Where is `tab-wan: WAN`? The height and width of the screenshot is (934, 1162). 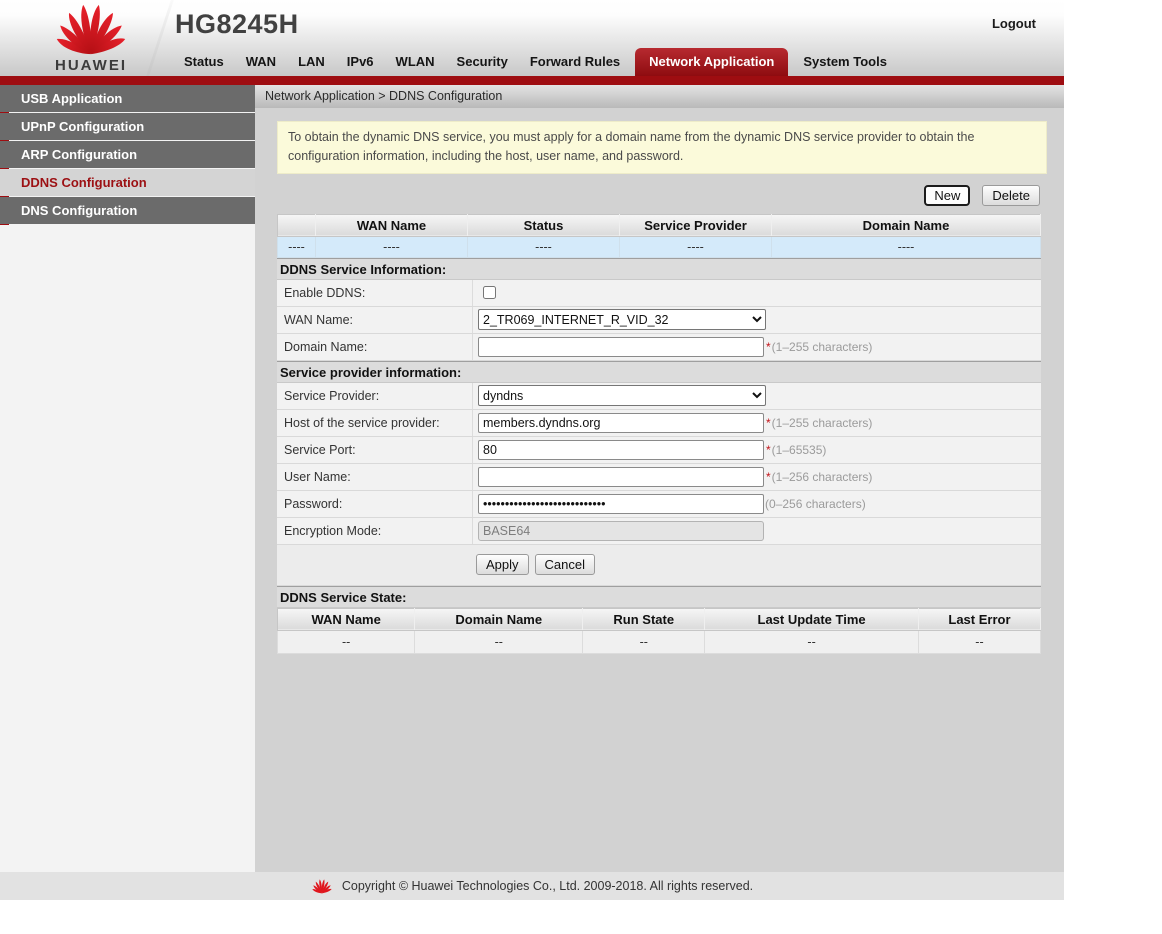 tab-wan: WAN is located at coordinates (261, 62).